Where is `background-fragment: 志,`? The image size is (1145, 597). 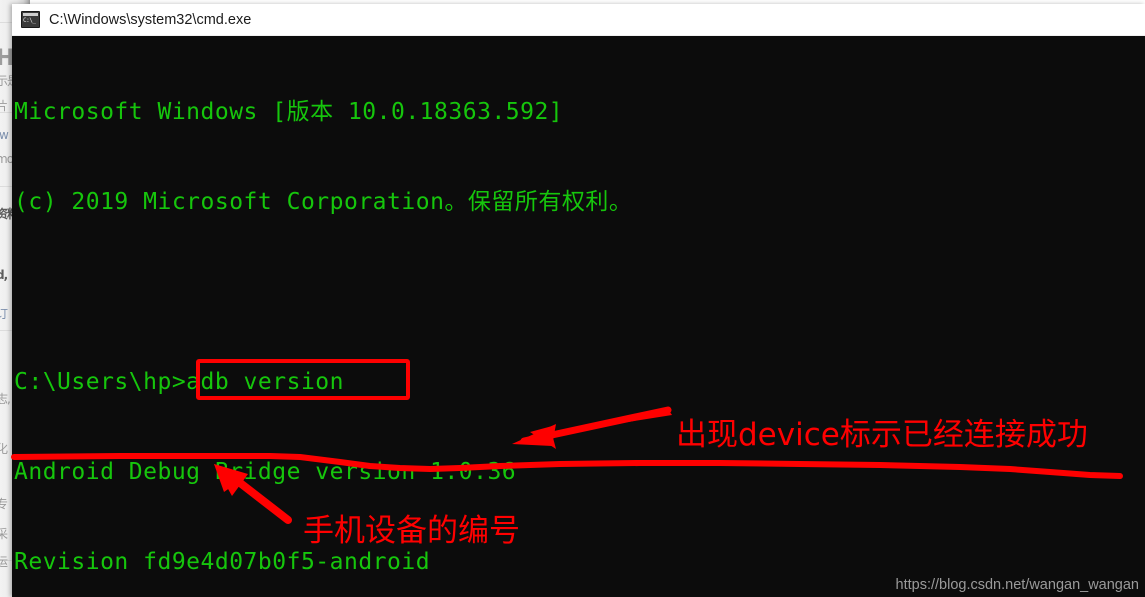 background-fragment: 志, is located at coordinates (5, 399).